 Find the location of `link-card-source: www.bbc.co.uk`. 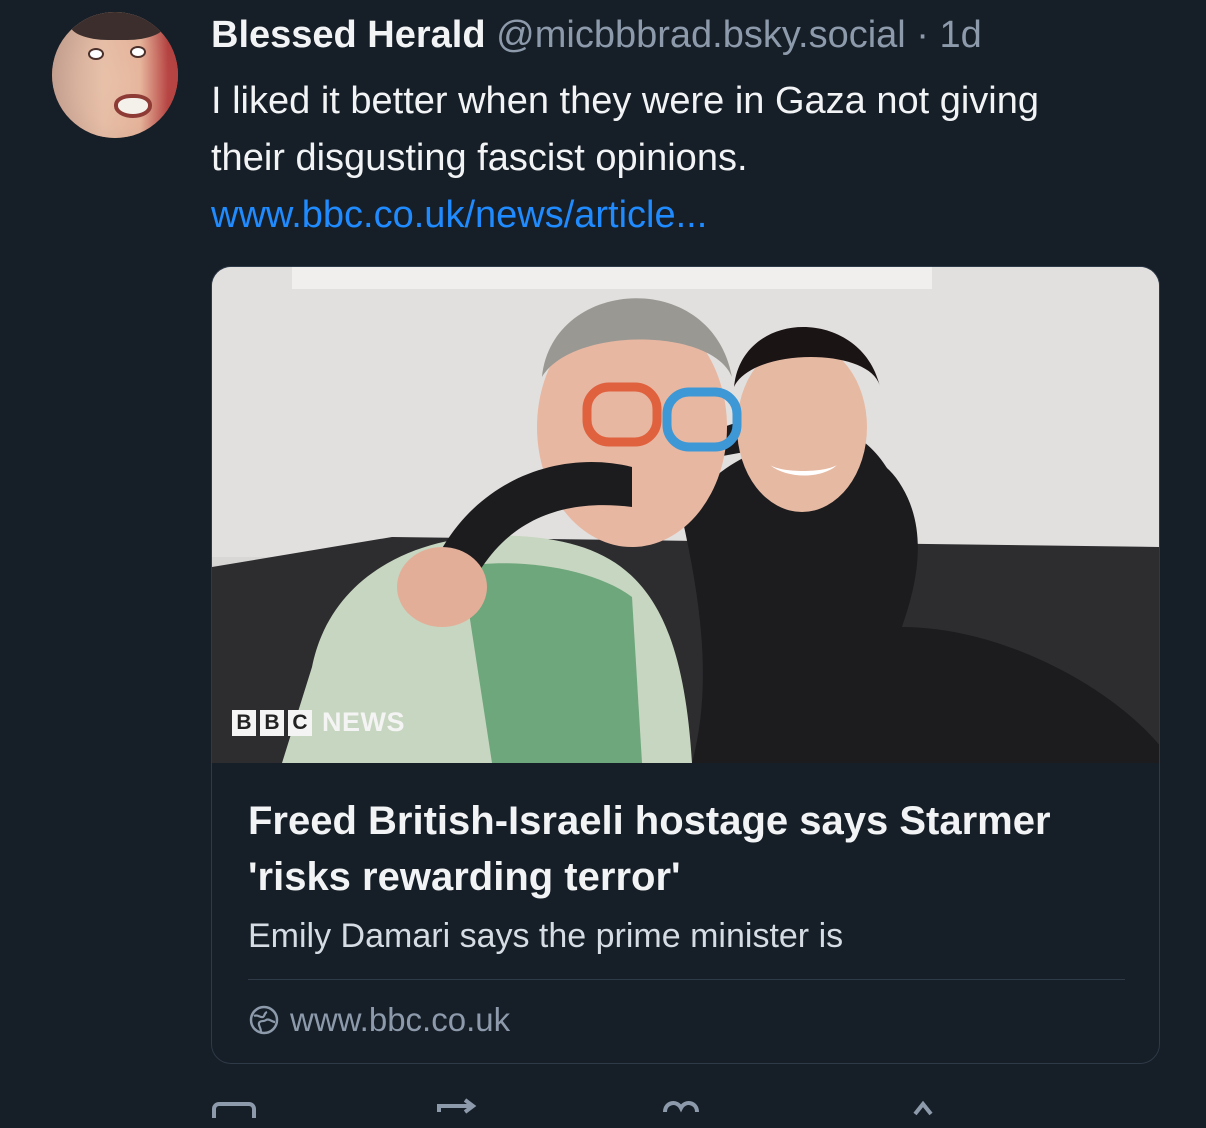

link-card-source: www.bbc.co.uk is located at coordinates (379, 1020).